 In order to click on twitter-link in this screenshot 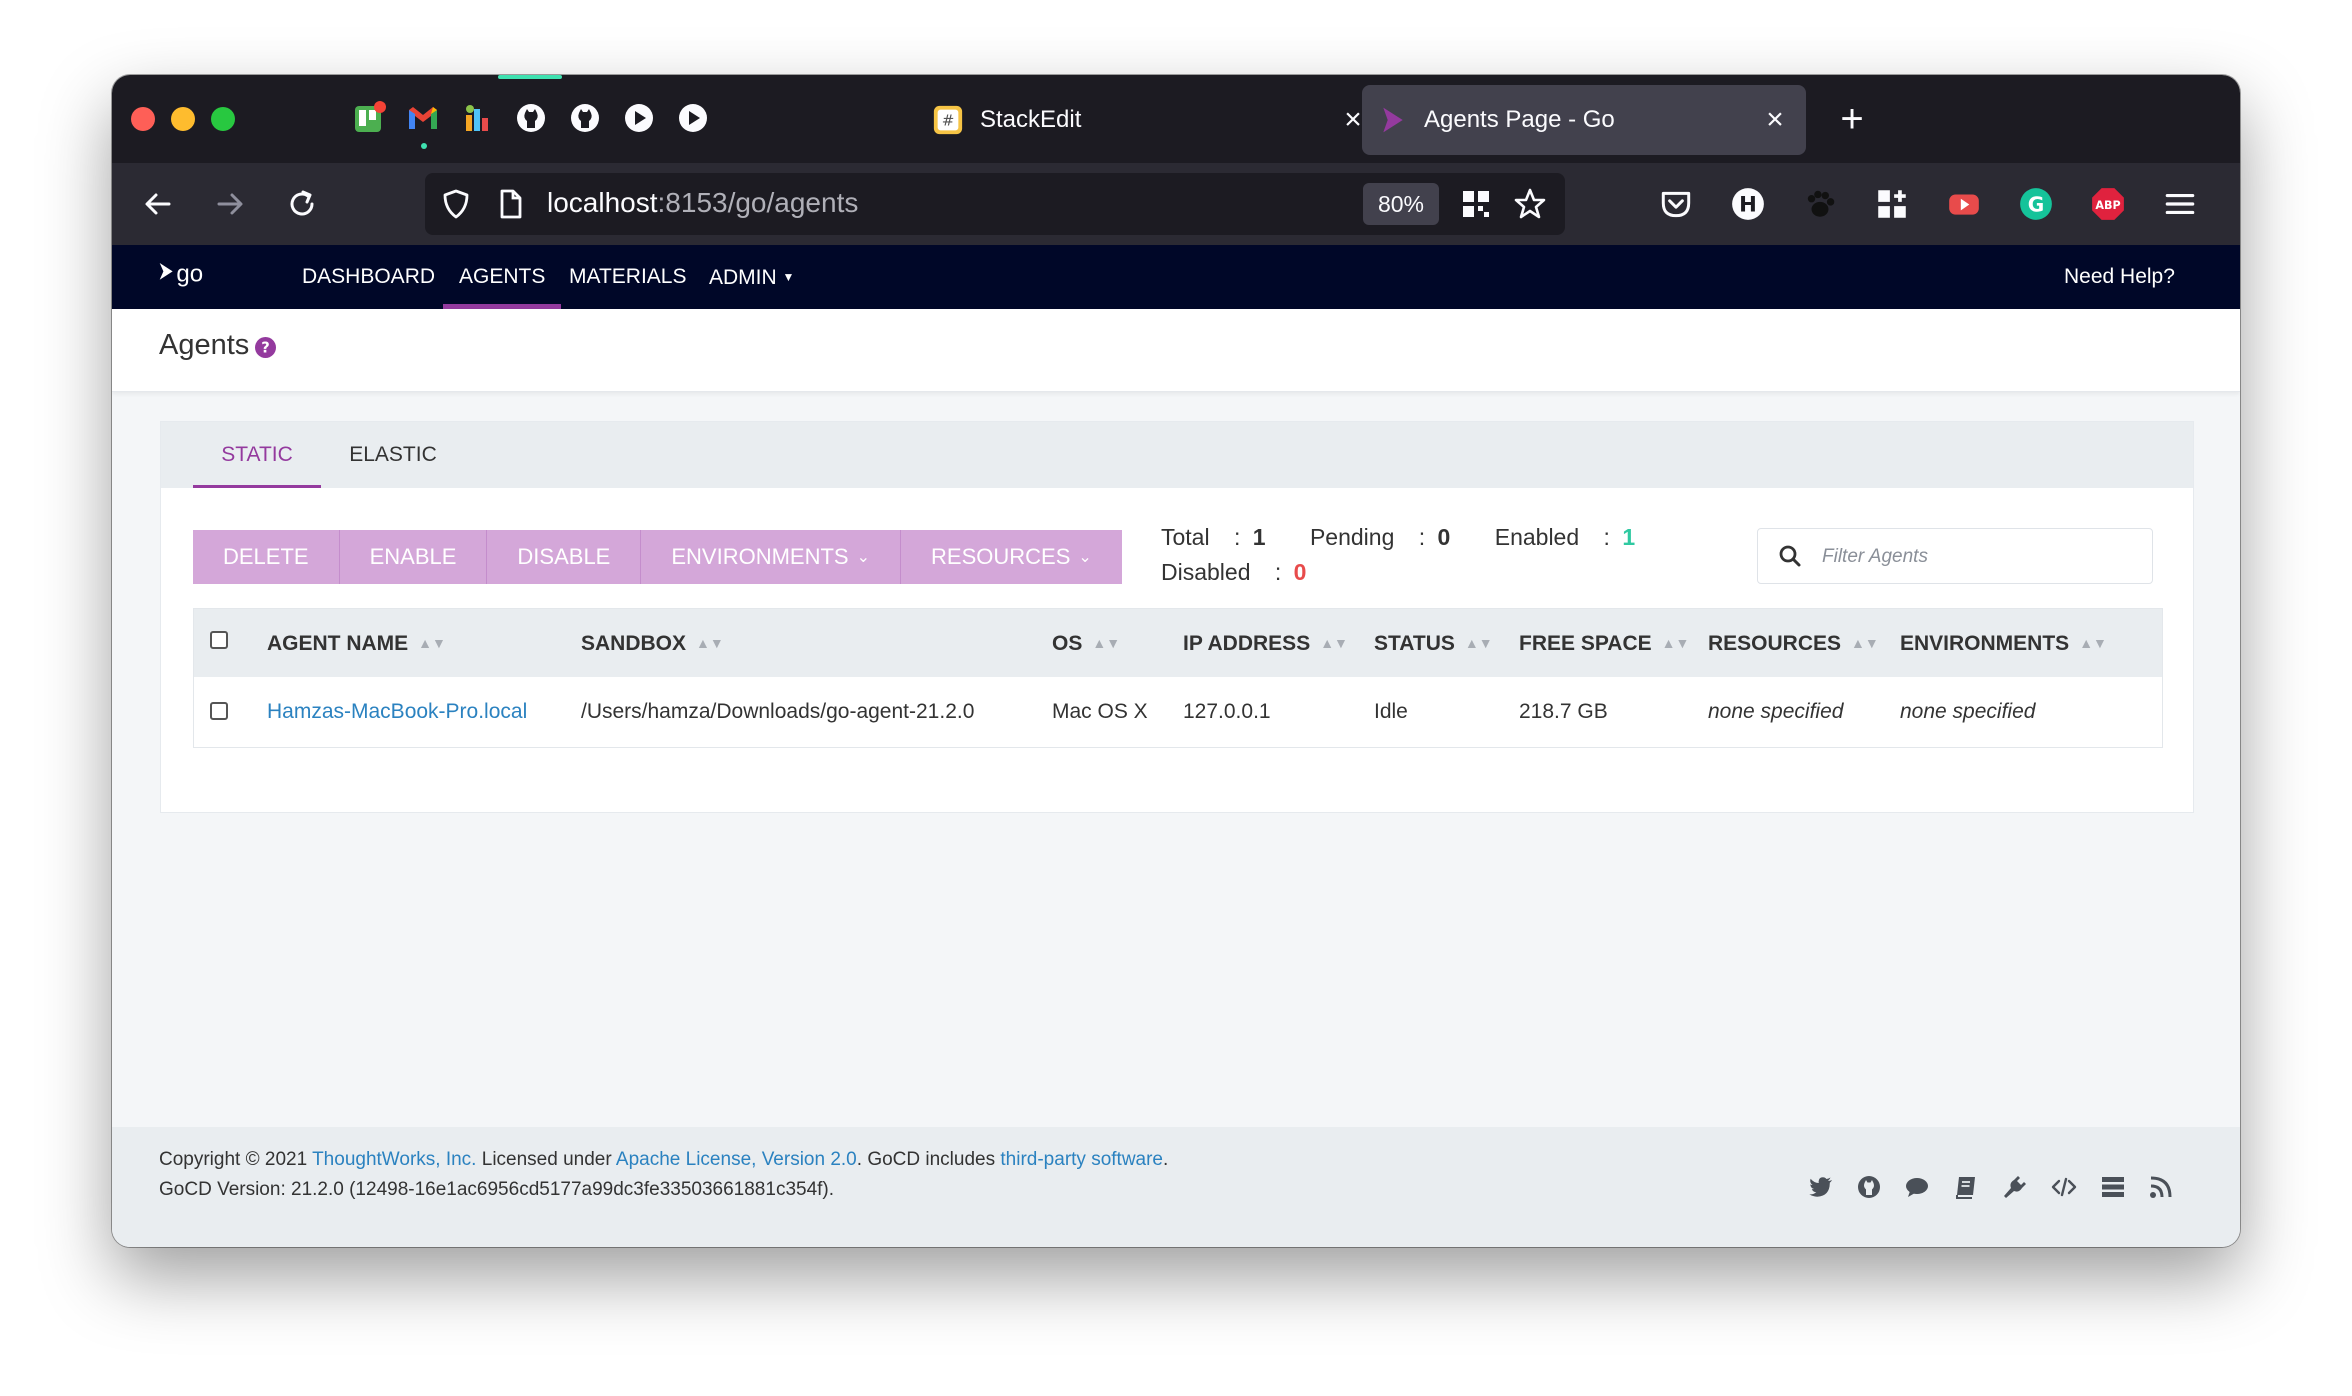, I will do `click(1821, 1187)`.